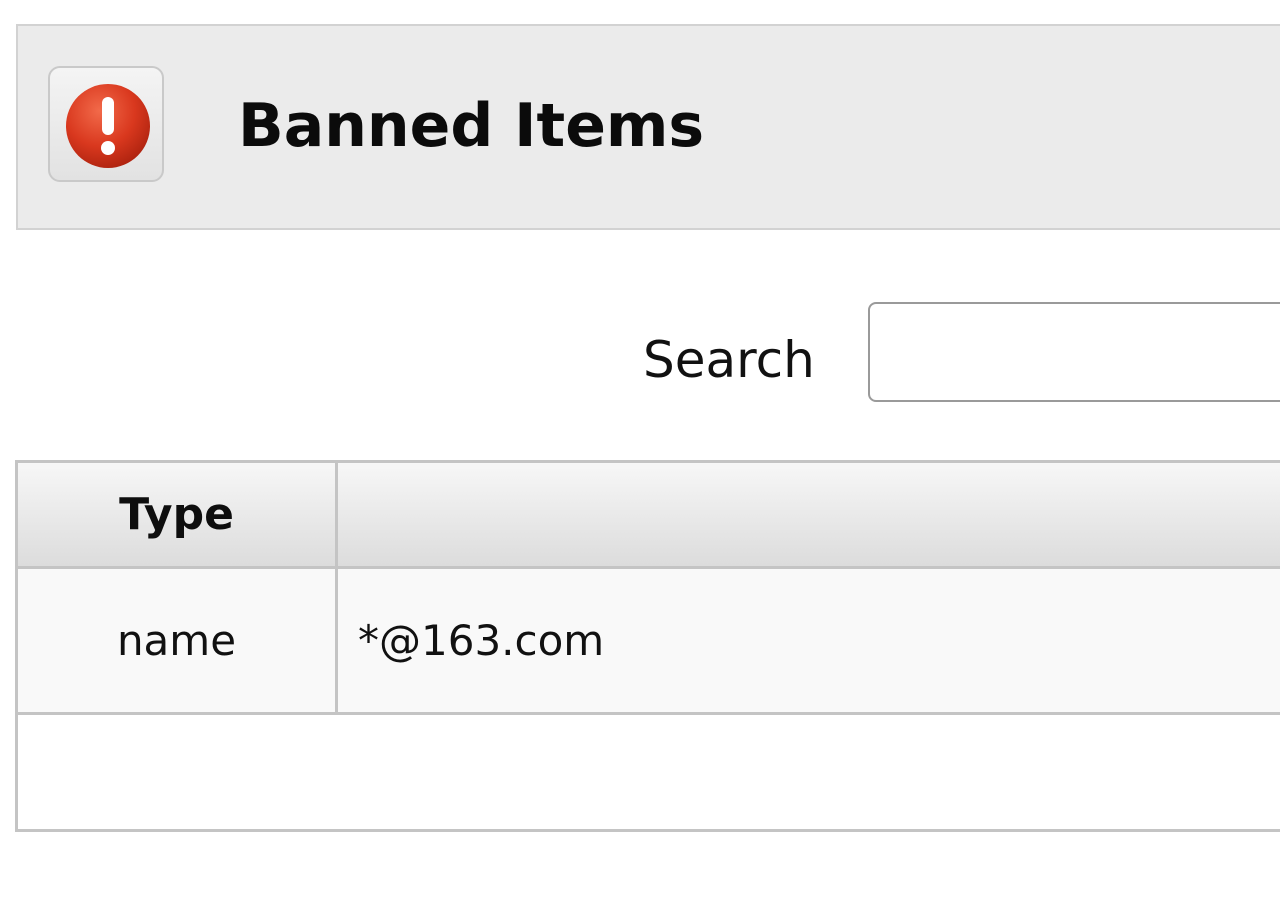 This screenshot has width=1280, height=899. Describe the element at coordinates (809, 514) in the screenshot. I see `column-header-value` at that location.